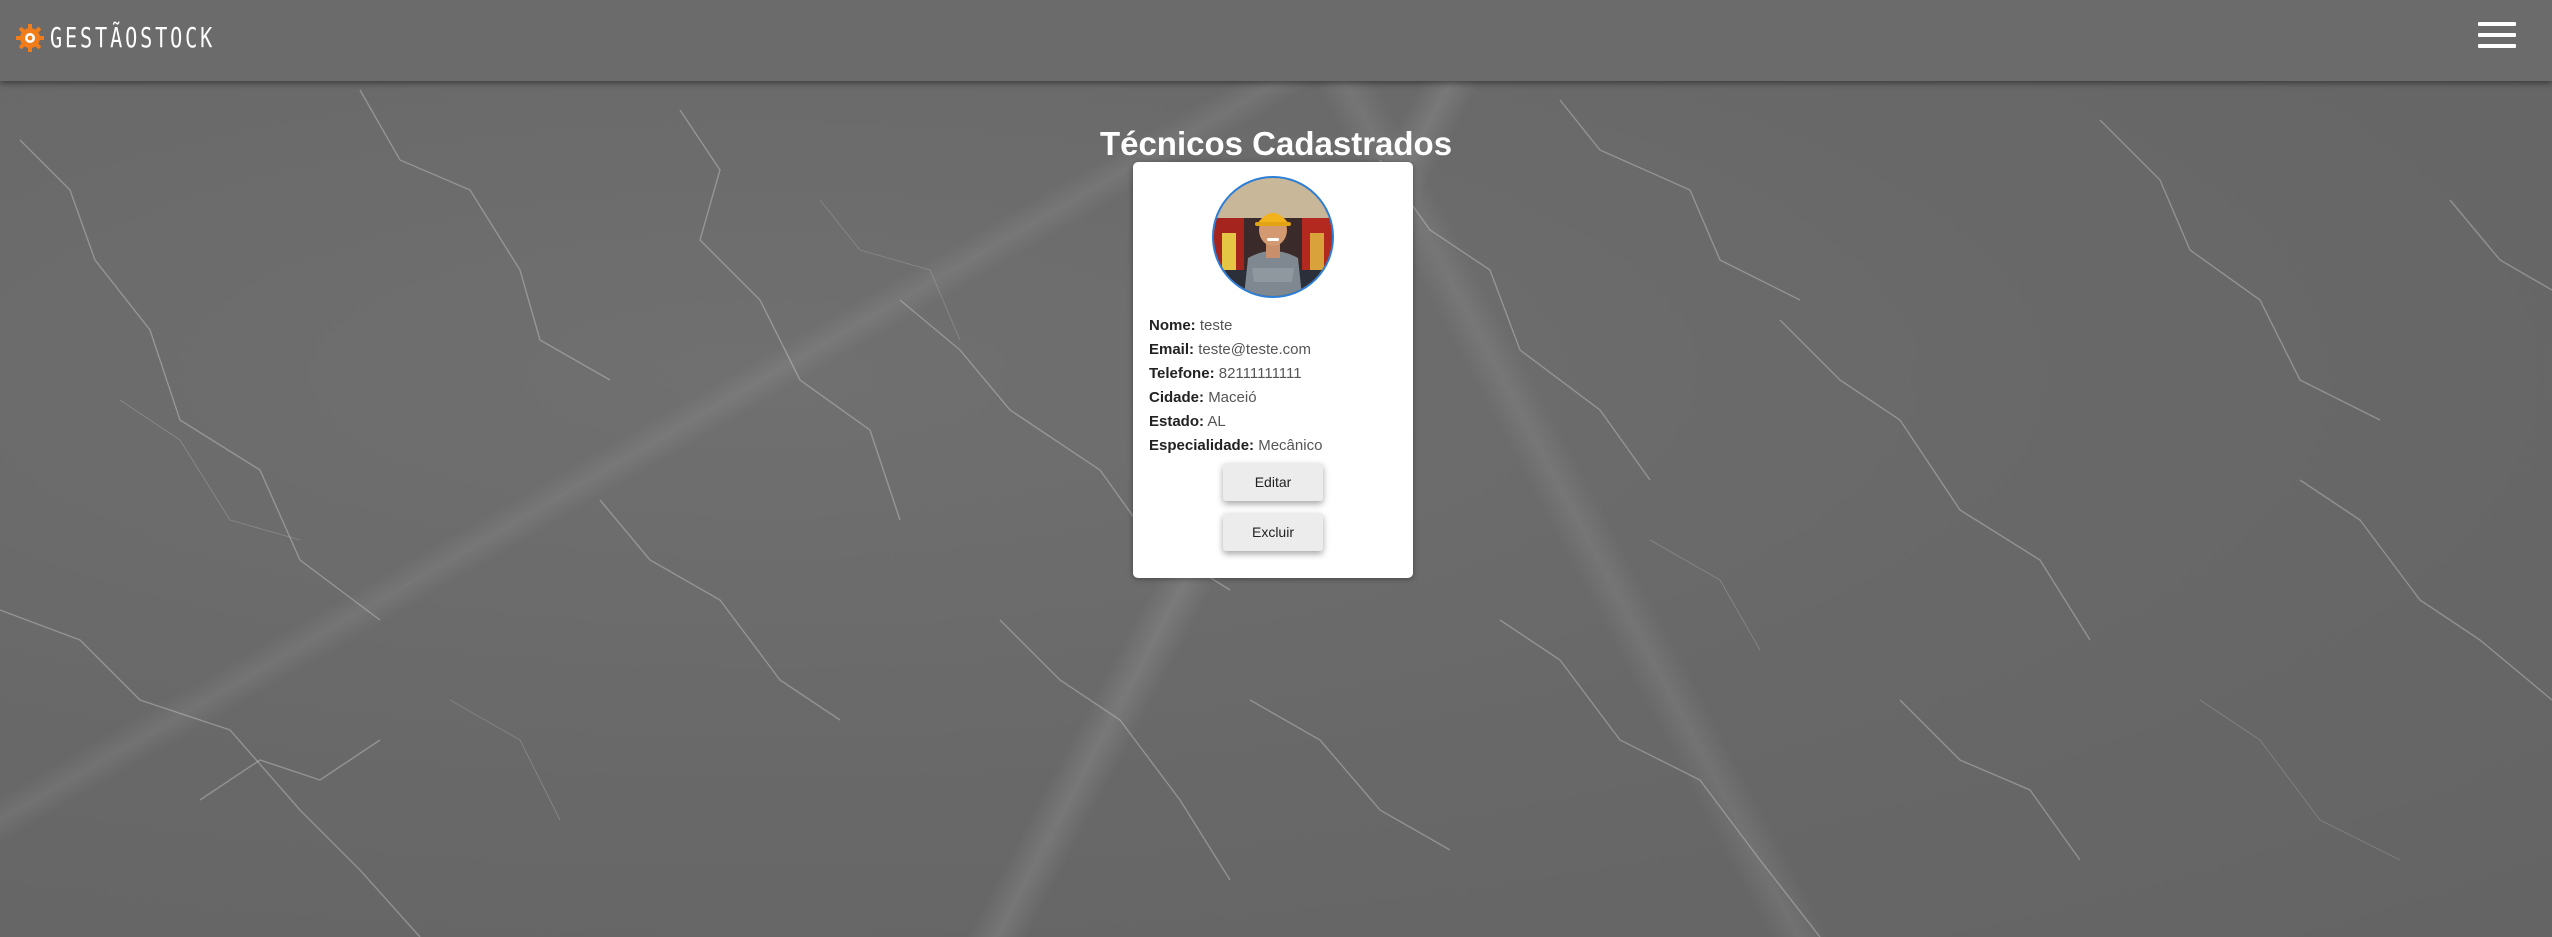 Image resolution: width=2552 pixels, height=937 pixels. What do you see at coordinates (1177, 397) in the screenshot?
I see `city-label: Cidade:` at bounding box center [1177, 397].